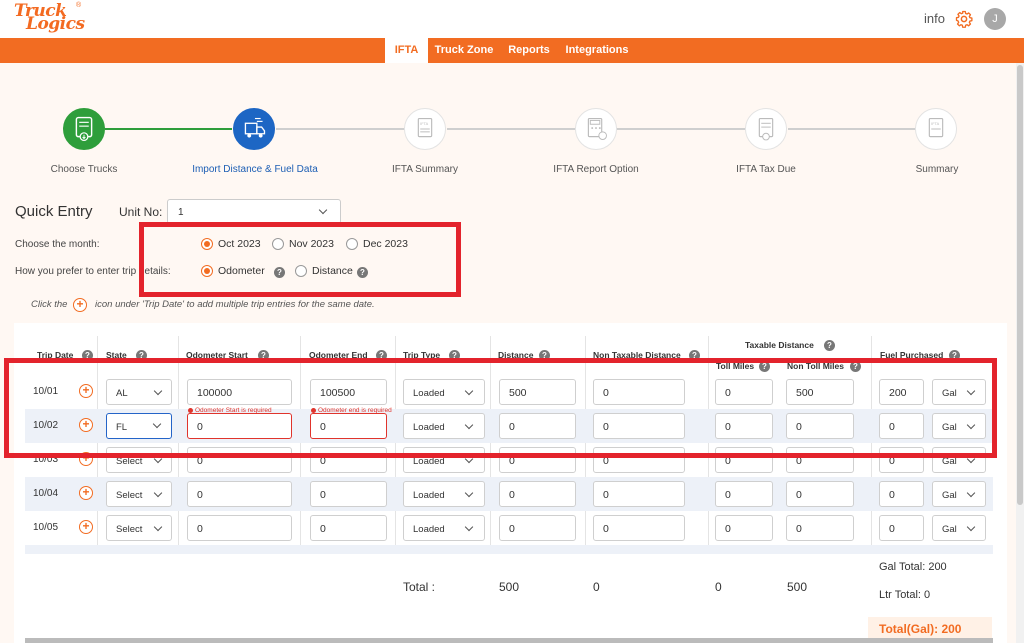 The image size is (1024, 643). Describe the element at coordinates (57, 244) in the screenshot. I see `month-label: Choose the month:` at that location.